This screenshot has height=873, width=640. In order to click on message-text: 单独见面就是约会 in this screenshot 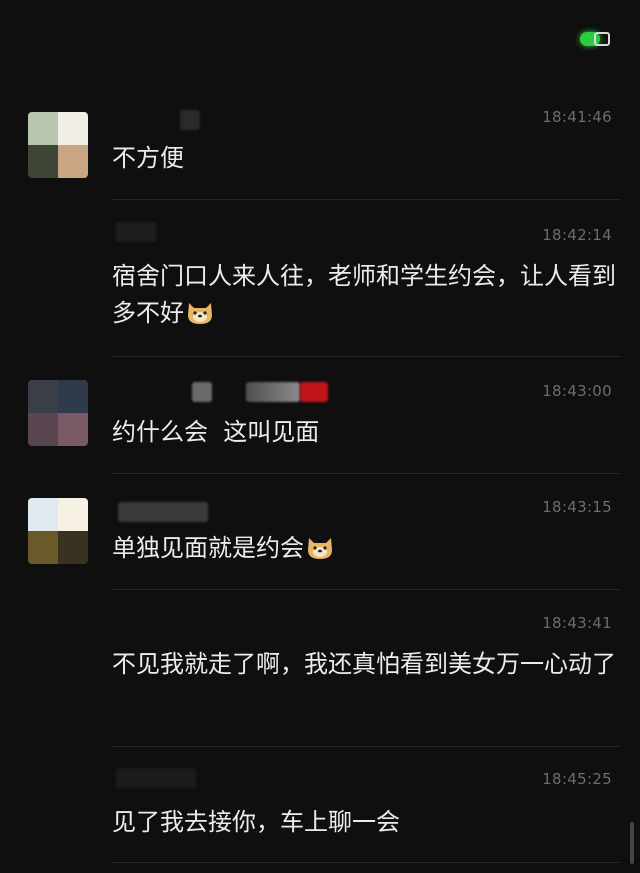, I will do `click(365, 548)`.